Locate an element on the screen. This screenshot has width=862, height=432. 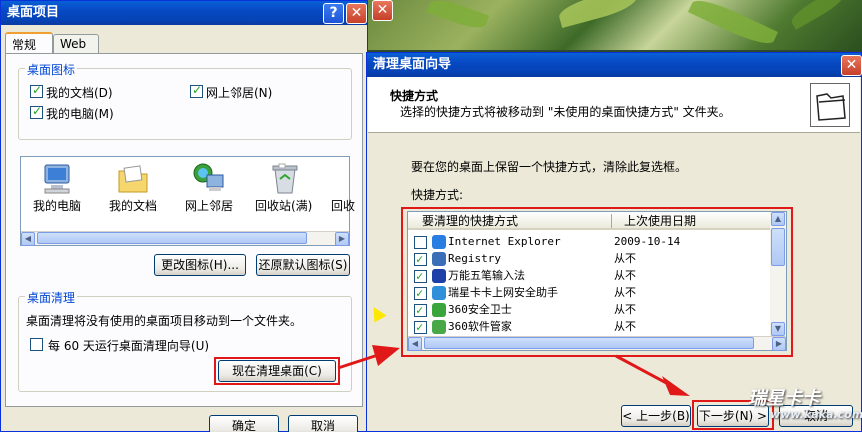
network-places-icon is located at coordinates (209, 179).